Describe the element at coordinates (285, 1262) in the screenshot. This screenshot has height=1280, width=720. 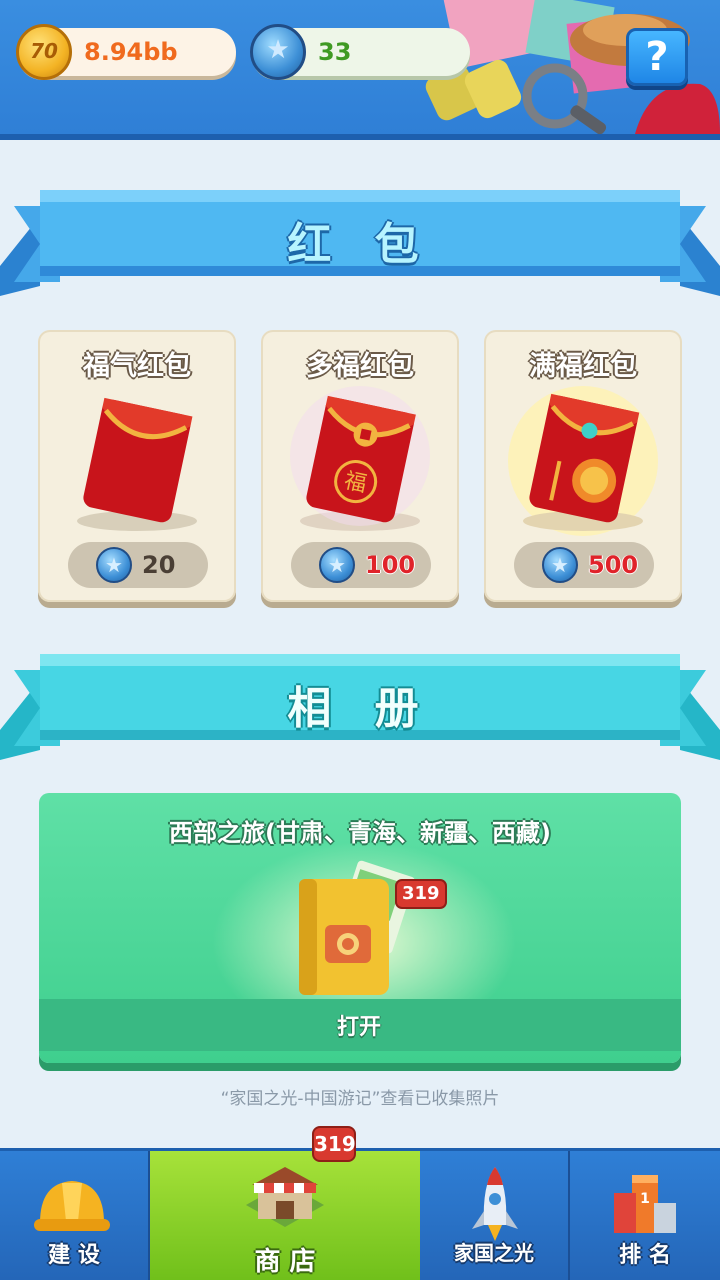
I see `nav-label: 商 店` at that location.